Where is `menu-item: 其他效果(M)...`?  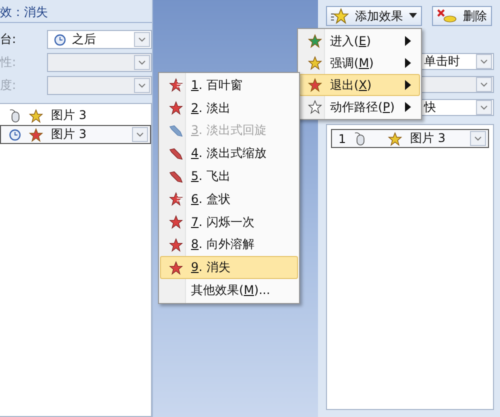 menu-item: 其他效果(M)... is located at coordinates (229, 290).